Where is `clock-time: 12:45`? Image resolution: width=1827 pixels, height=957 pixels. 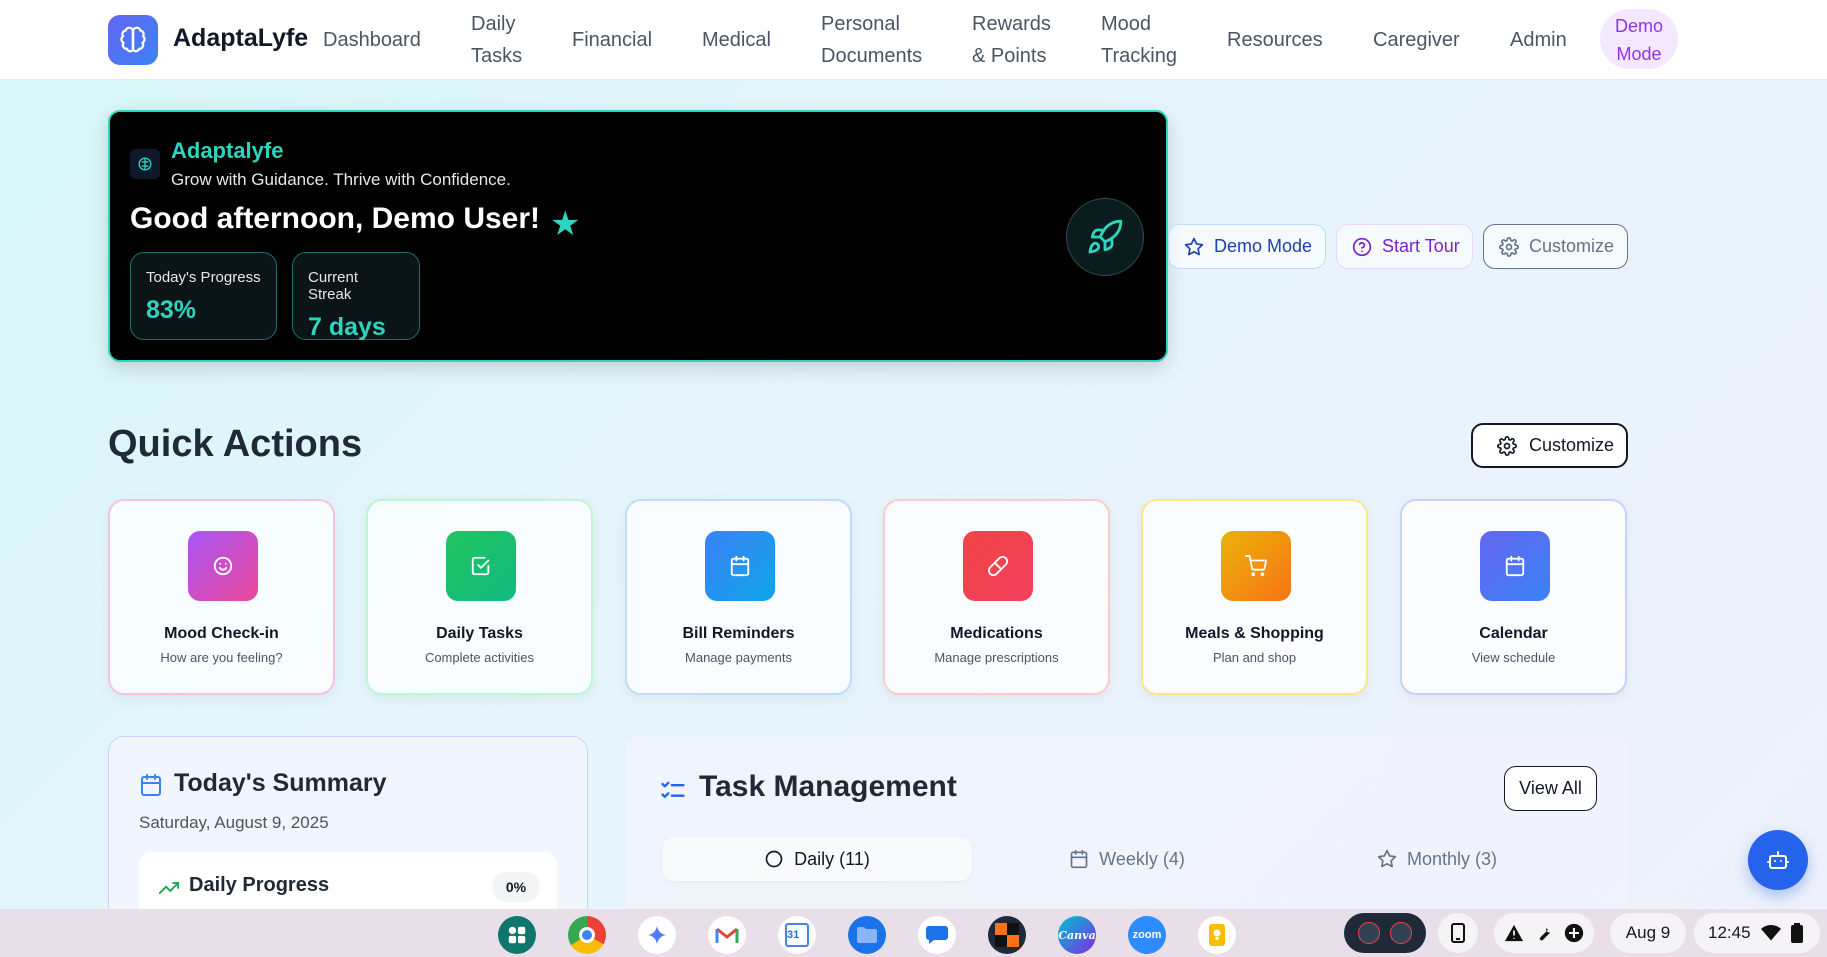 clock-time: 12:45 is located at coordinates (1729, 932).